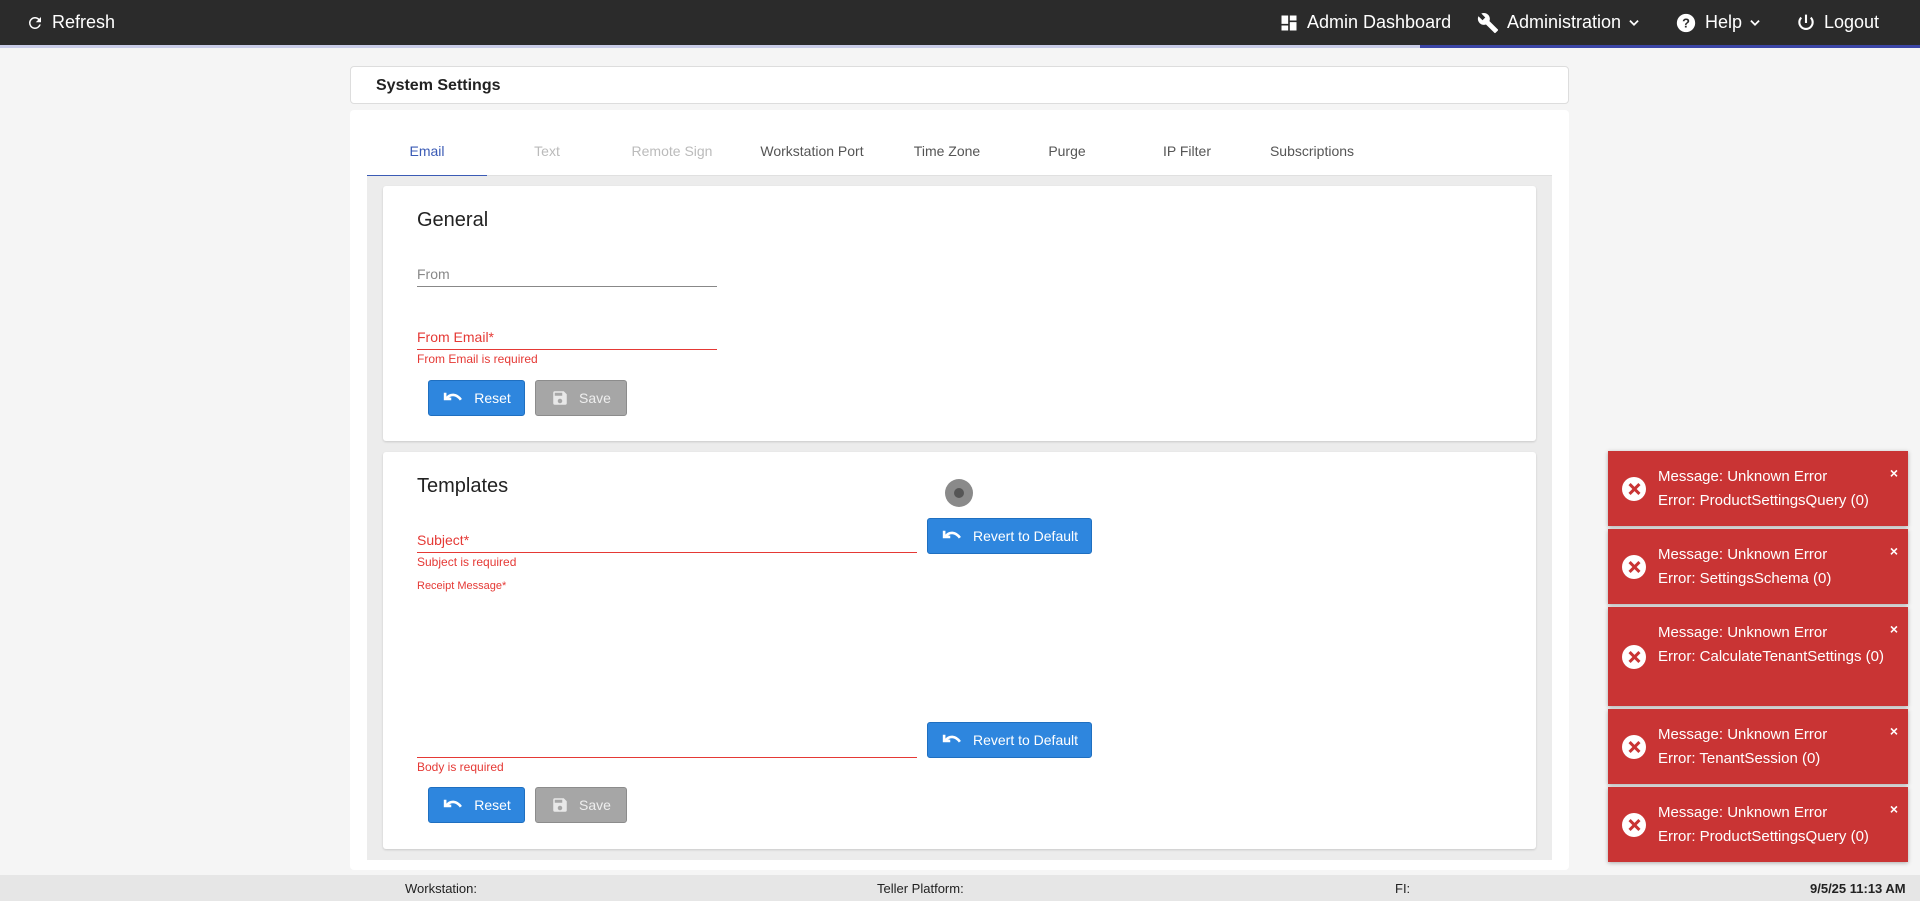 The height and width of the screenshot is (901, 1920). Describe the element at coordinates (492, 398) in the screenshot. I see `general-reset-label: Reset` at that location.